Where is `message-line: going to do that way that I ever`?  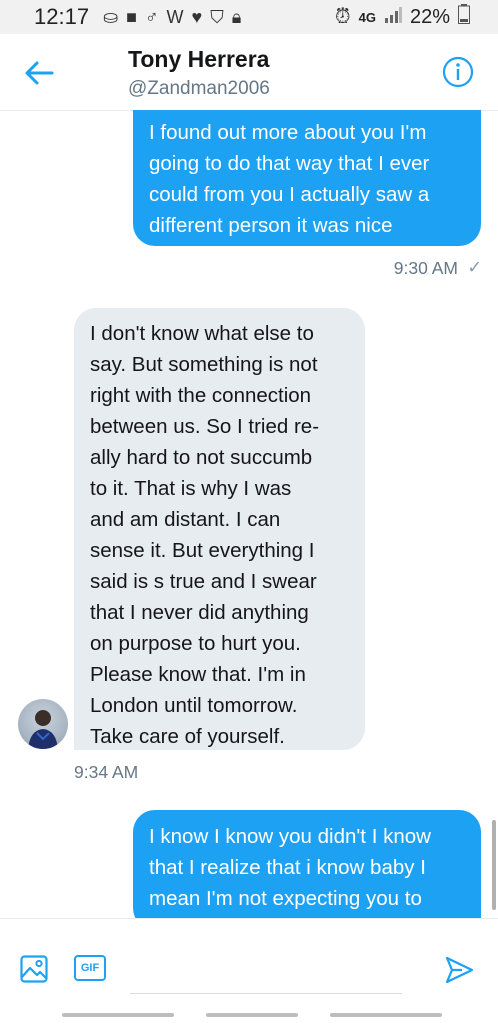 message-line: going to do that way that I ever is located at coordinates (289, 163).